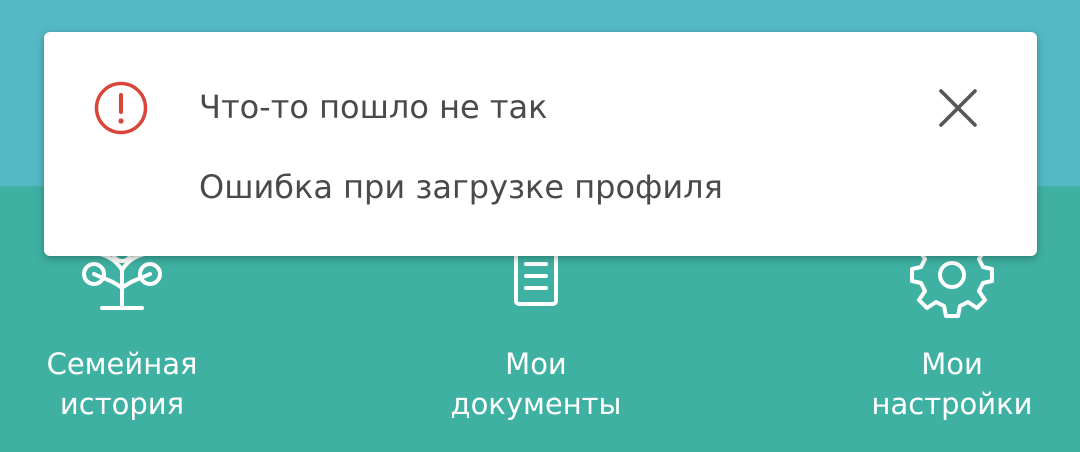  What do you see at coordinates (461, 187) in the screenshot?
I see `toast-message: Ошибка при загрузке профиля` at bounding box center [461, 187].